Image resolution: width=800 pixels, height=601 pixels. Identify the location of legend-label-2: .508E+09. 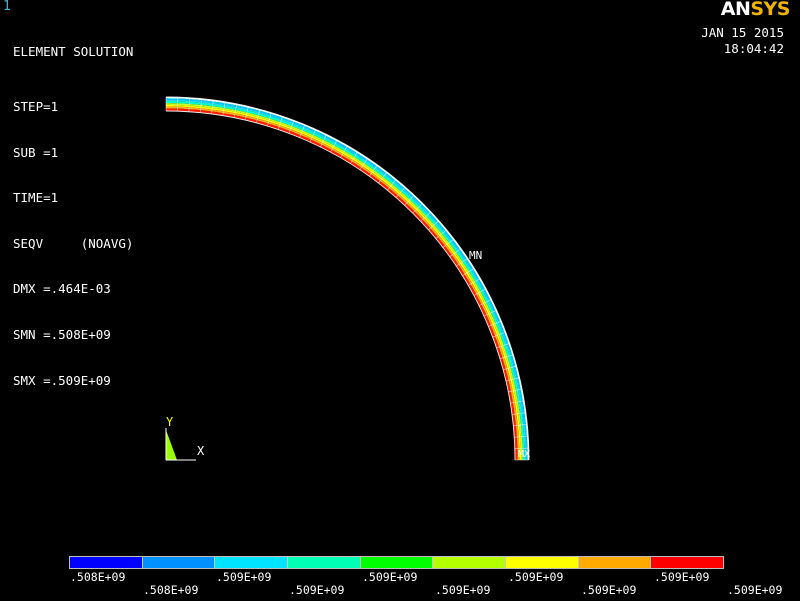
(171, 590).